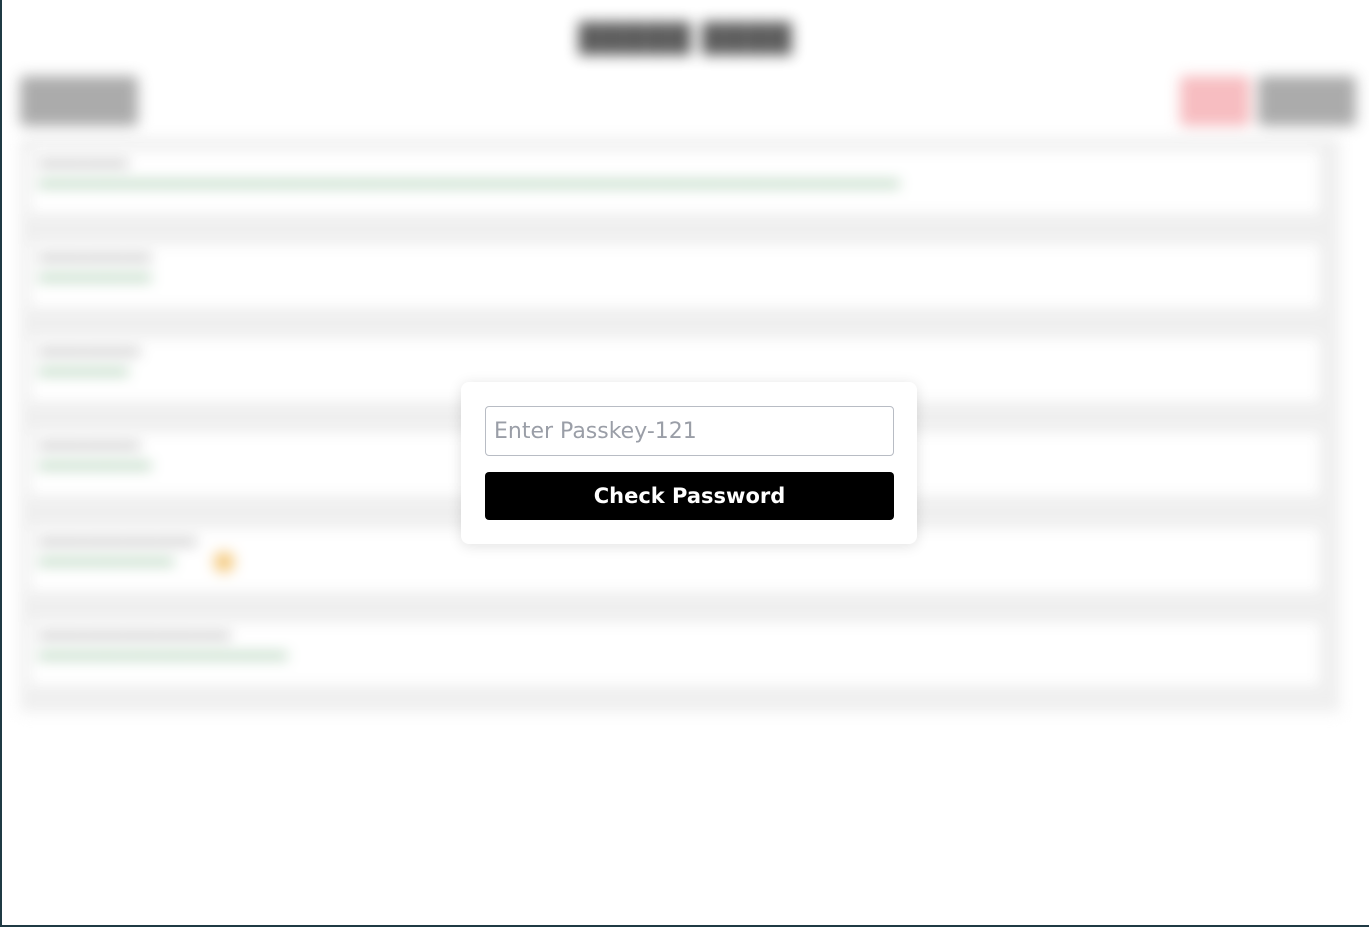  Describe the element at coordinates (689, 431) in the screenshot. I see `passkey-input` at that location.